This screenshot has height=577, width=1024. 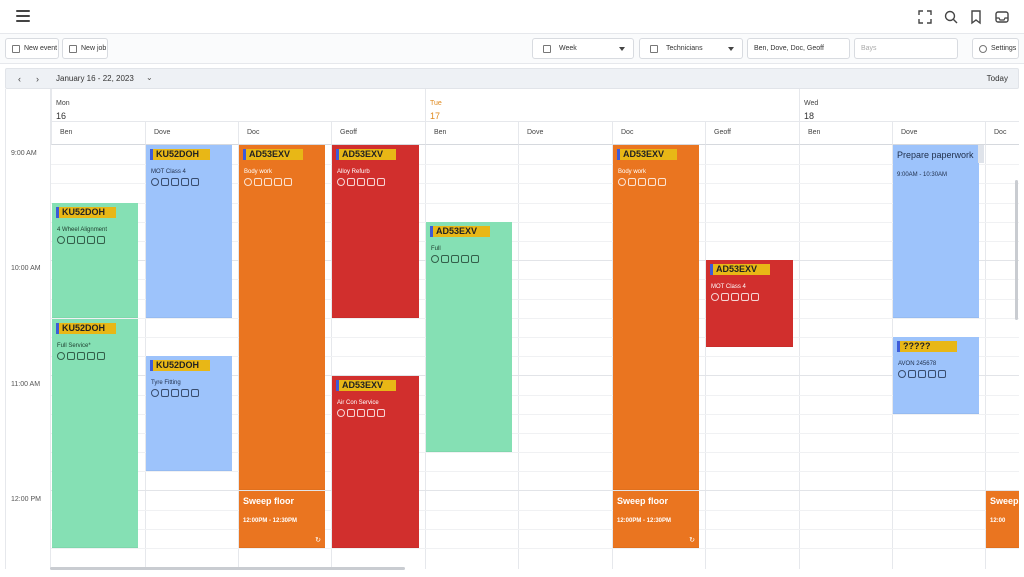 What do you see at coordinates (85, 48) in the screenshot?
I see `new-job-button: New job` at bounding box center [85, 48].